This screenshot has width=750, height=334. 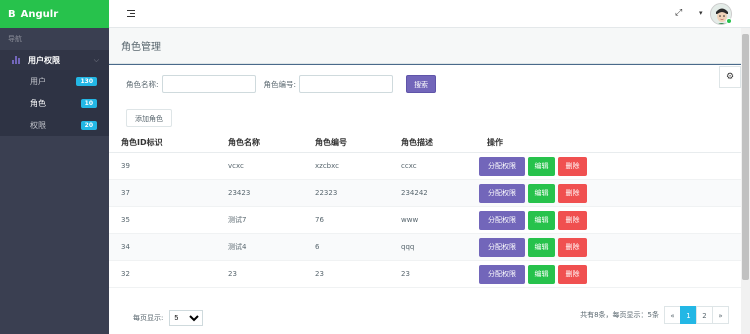 I want to click on prev-page-button: «, so click(x=672, y=315).